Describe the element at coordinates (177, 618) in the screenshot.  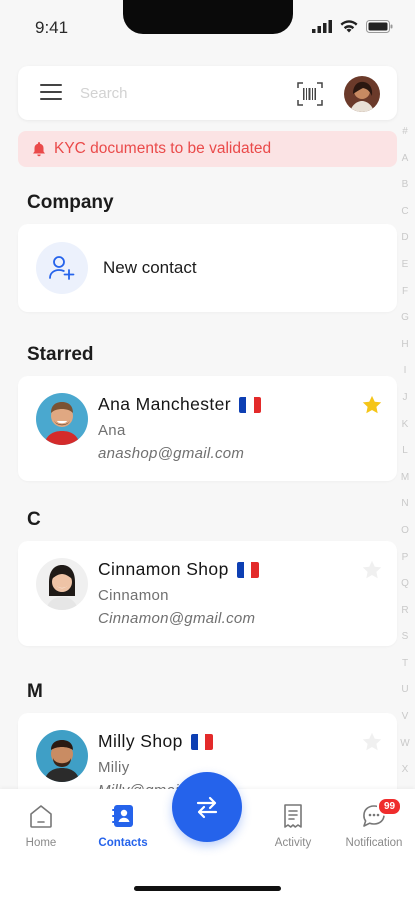
I see `contact-email: Cinnamon@gmail.com` at that location.